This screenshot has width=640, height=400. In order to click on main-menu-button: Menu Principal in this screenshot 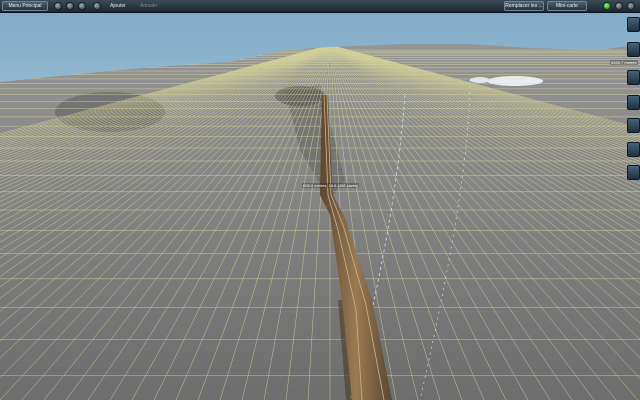, I will do `click(25, 6)`.